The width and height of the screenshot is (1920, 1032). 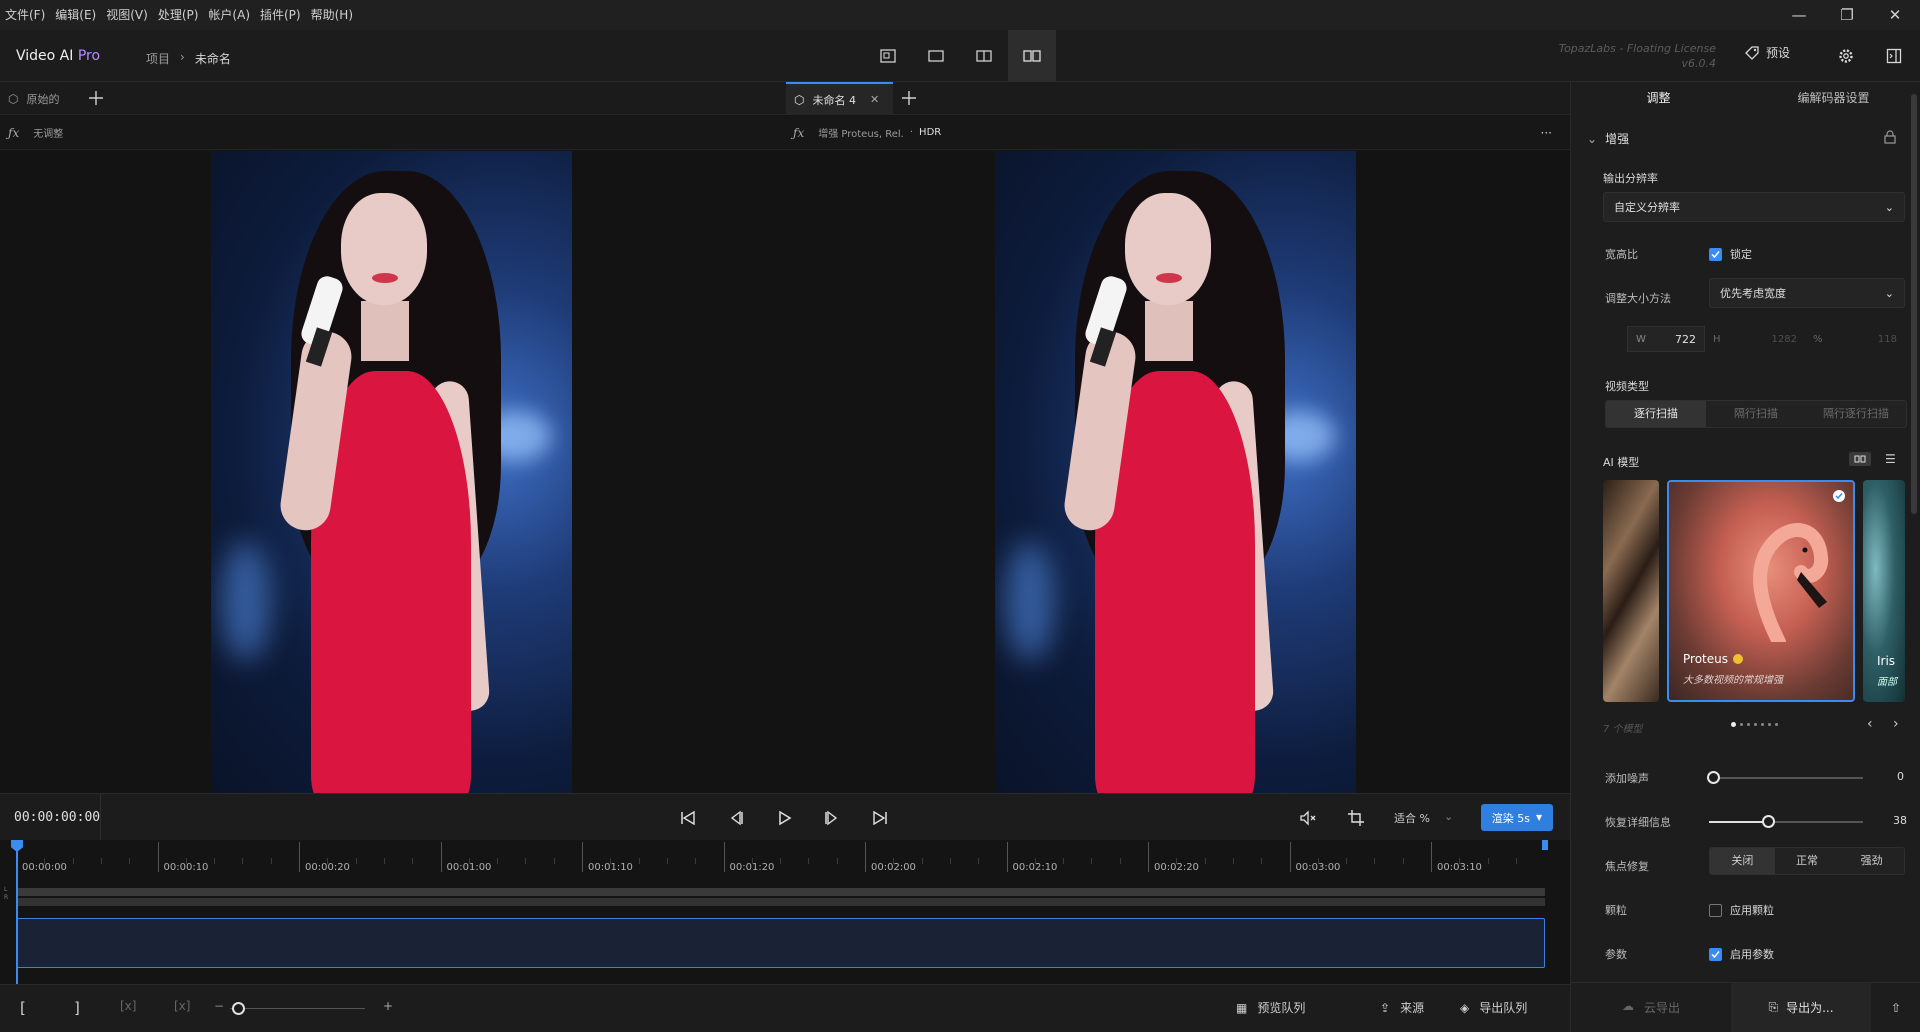 I want to click on menu-file: 文件(F), so click(x=25, y=15).